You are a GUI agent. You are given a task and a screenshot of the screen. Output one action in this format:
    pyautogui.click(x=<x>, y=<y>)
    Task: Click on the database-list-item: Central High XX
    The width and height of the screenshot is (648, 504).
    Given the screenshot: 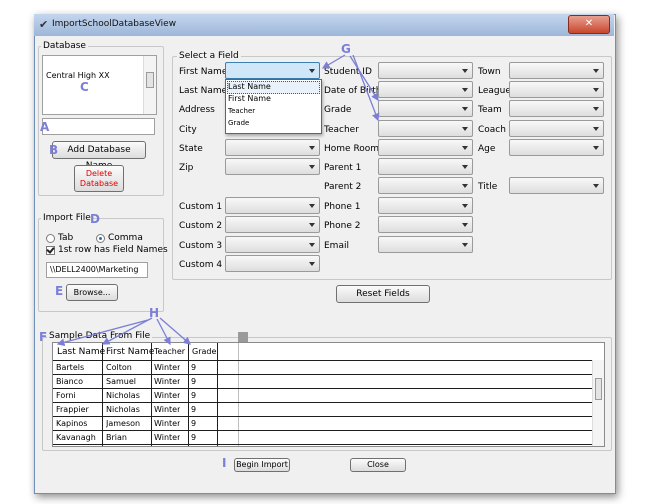 What is the action you would take?
    pyautogui.click(x=78, y=75)
    